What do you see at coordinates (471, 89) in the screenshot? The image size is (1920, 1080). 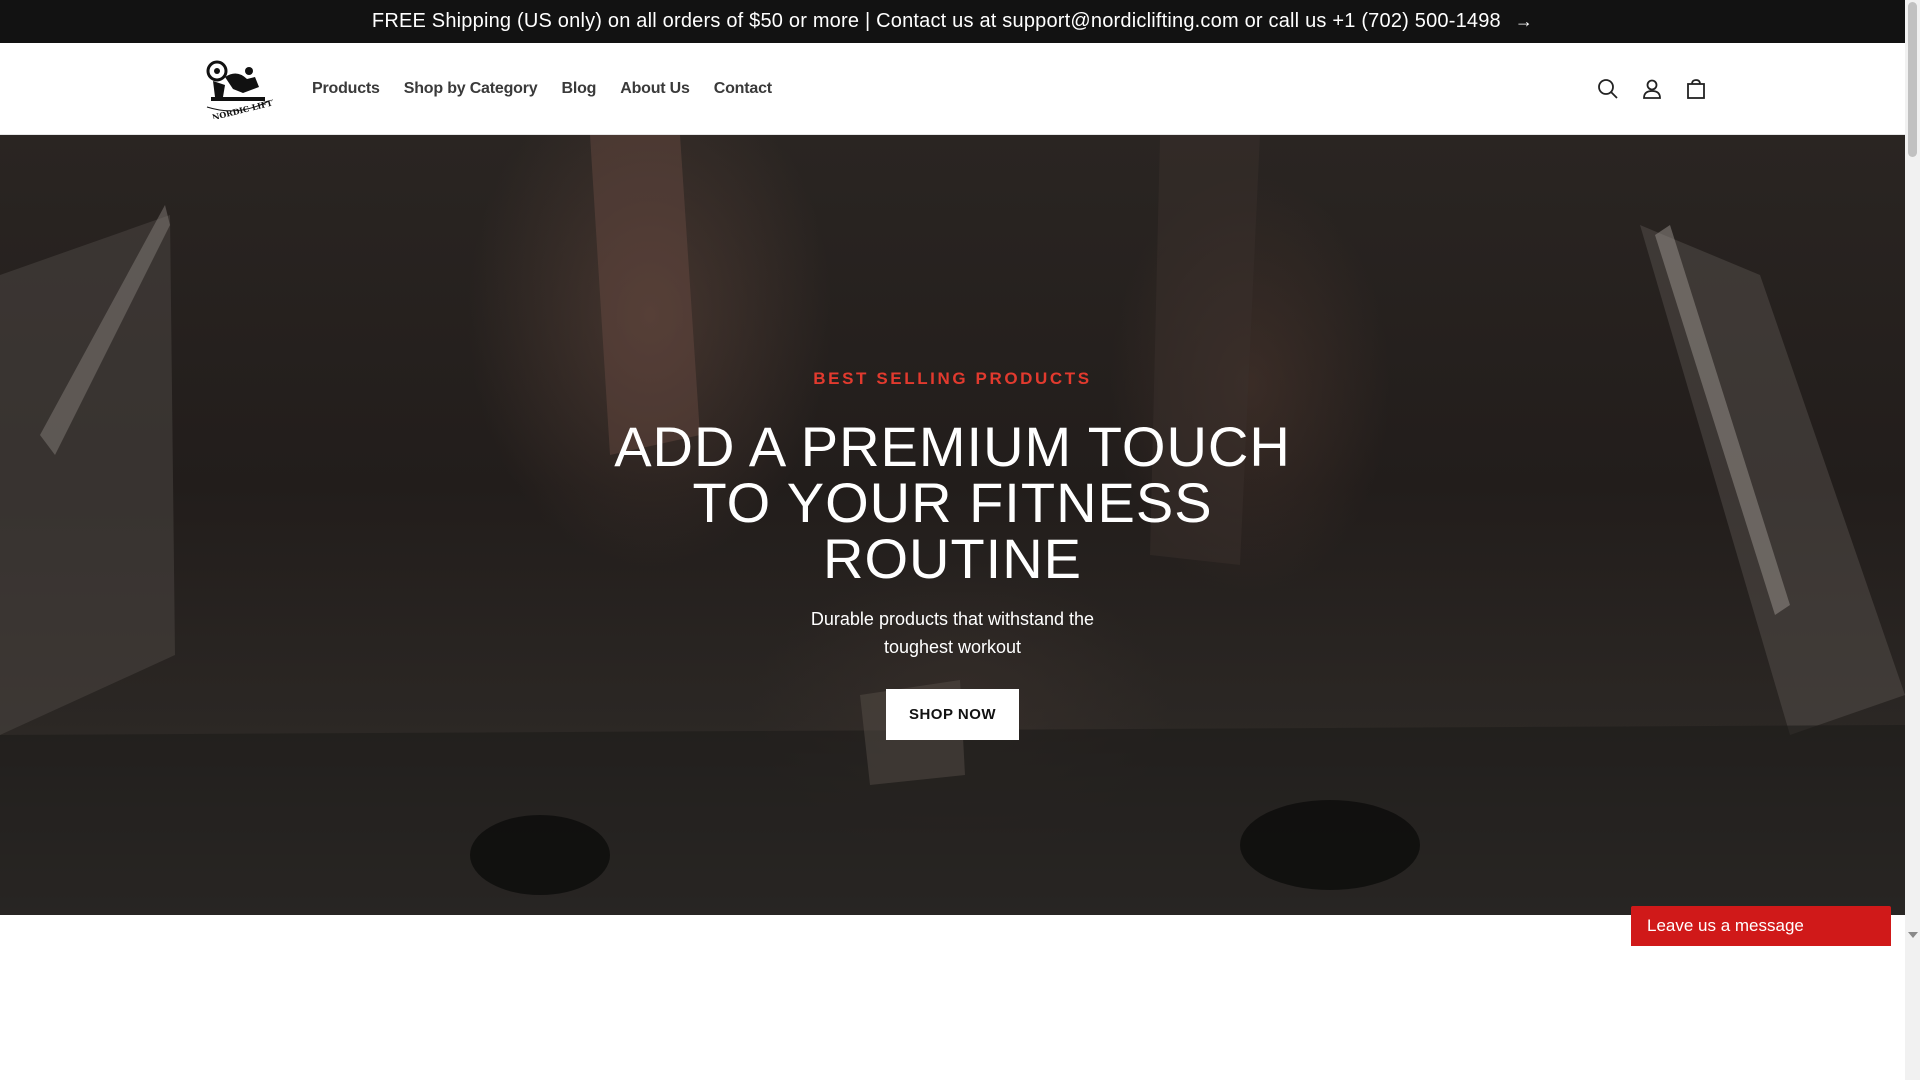 I see `nav-shop-by-category: Shop by Category` at bounding box center [471, 89].